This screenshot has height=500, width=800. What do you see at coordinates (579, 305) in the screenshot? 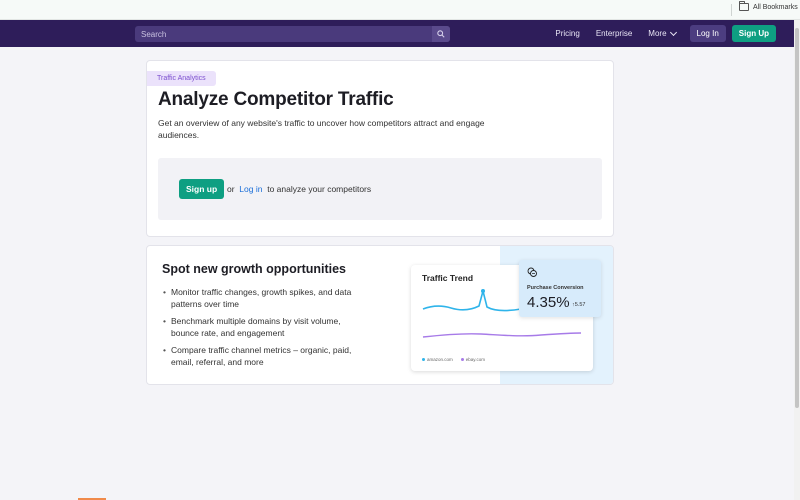
I see `conversion-delta: ↑5.57` at bounding box center [579, 305].